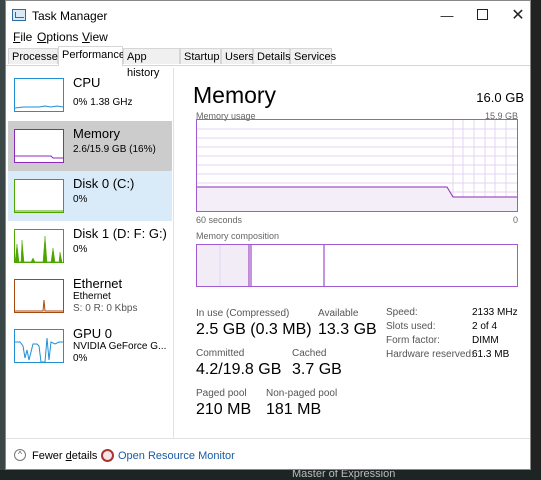  What do you see at coordinates (91, 56) in the screenshot?
I see `tab-performance: Performance` at bounding box center [91, 56].